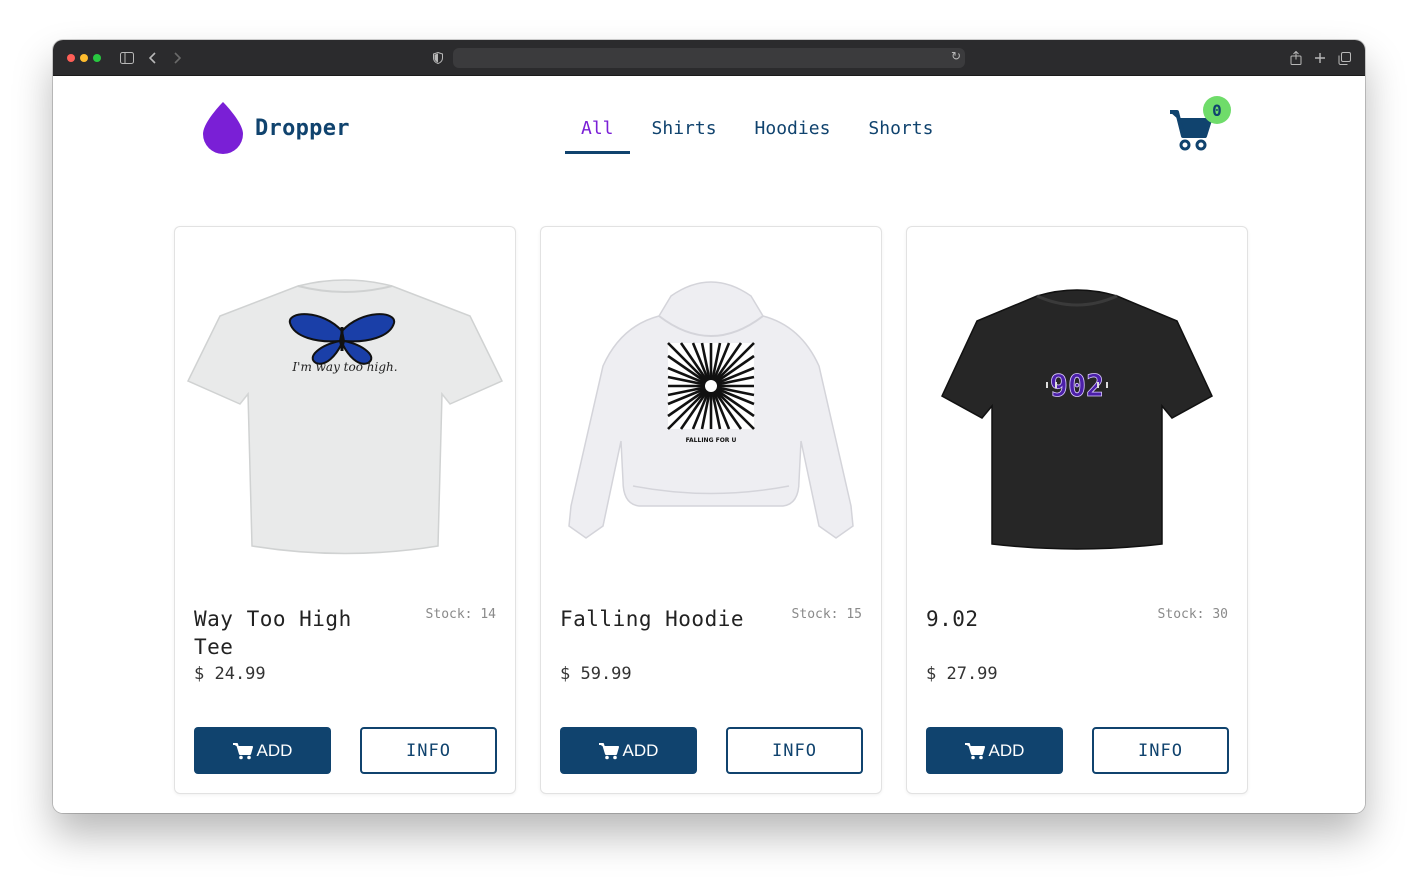 The width and height of the screenshot is (1417, 878). What do you see at coordinates (1217, 110) in the screenshot?
I see `cart-count-badge: 0` at bounding box center [1217, 110].